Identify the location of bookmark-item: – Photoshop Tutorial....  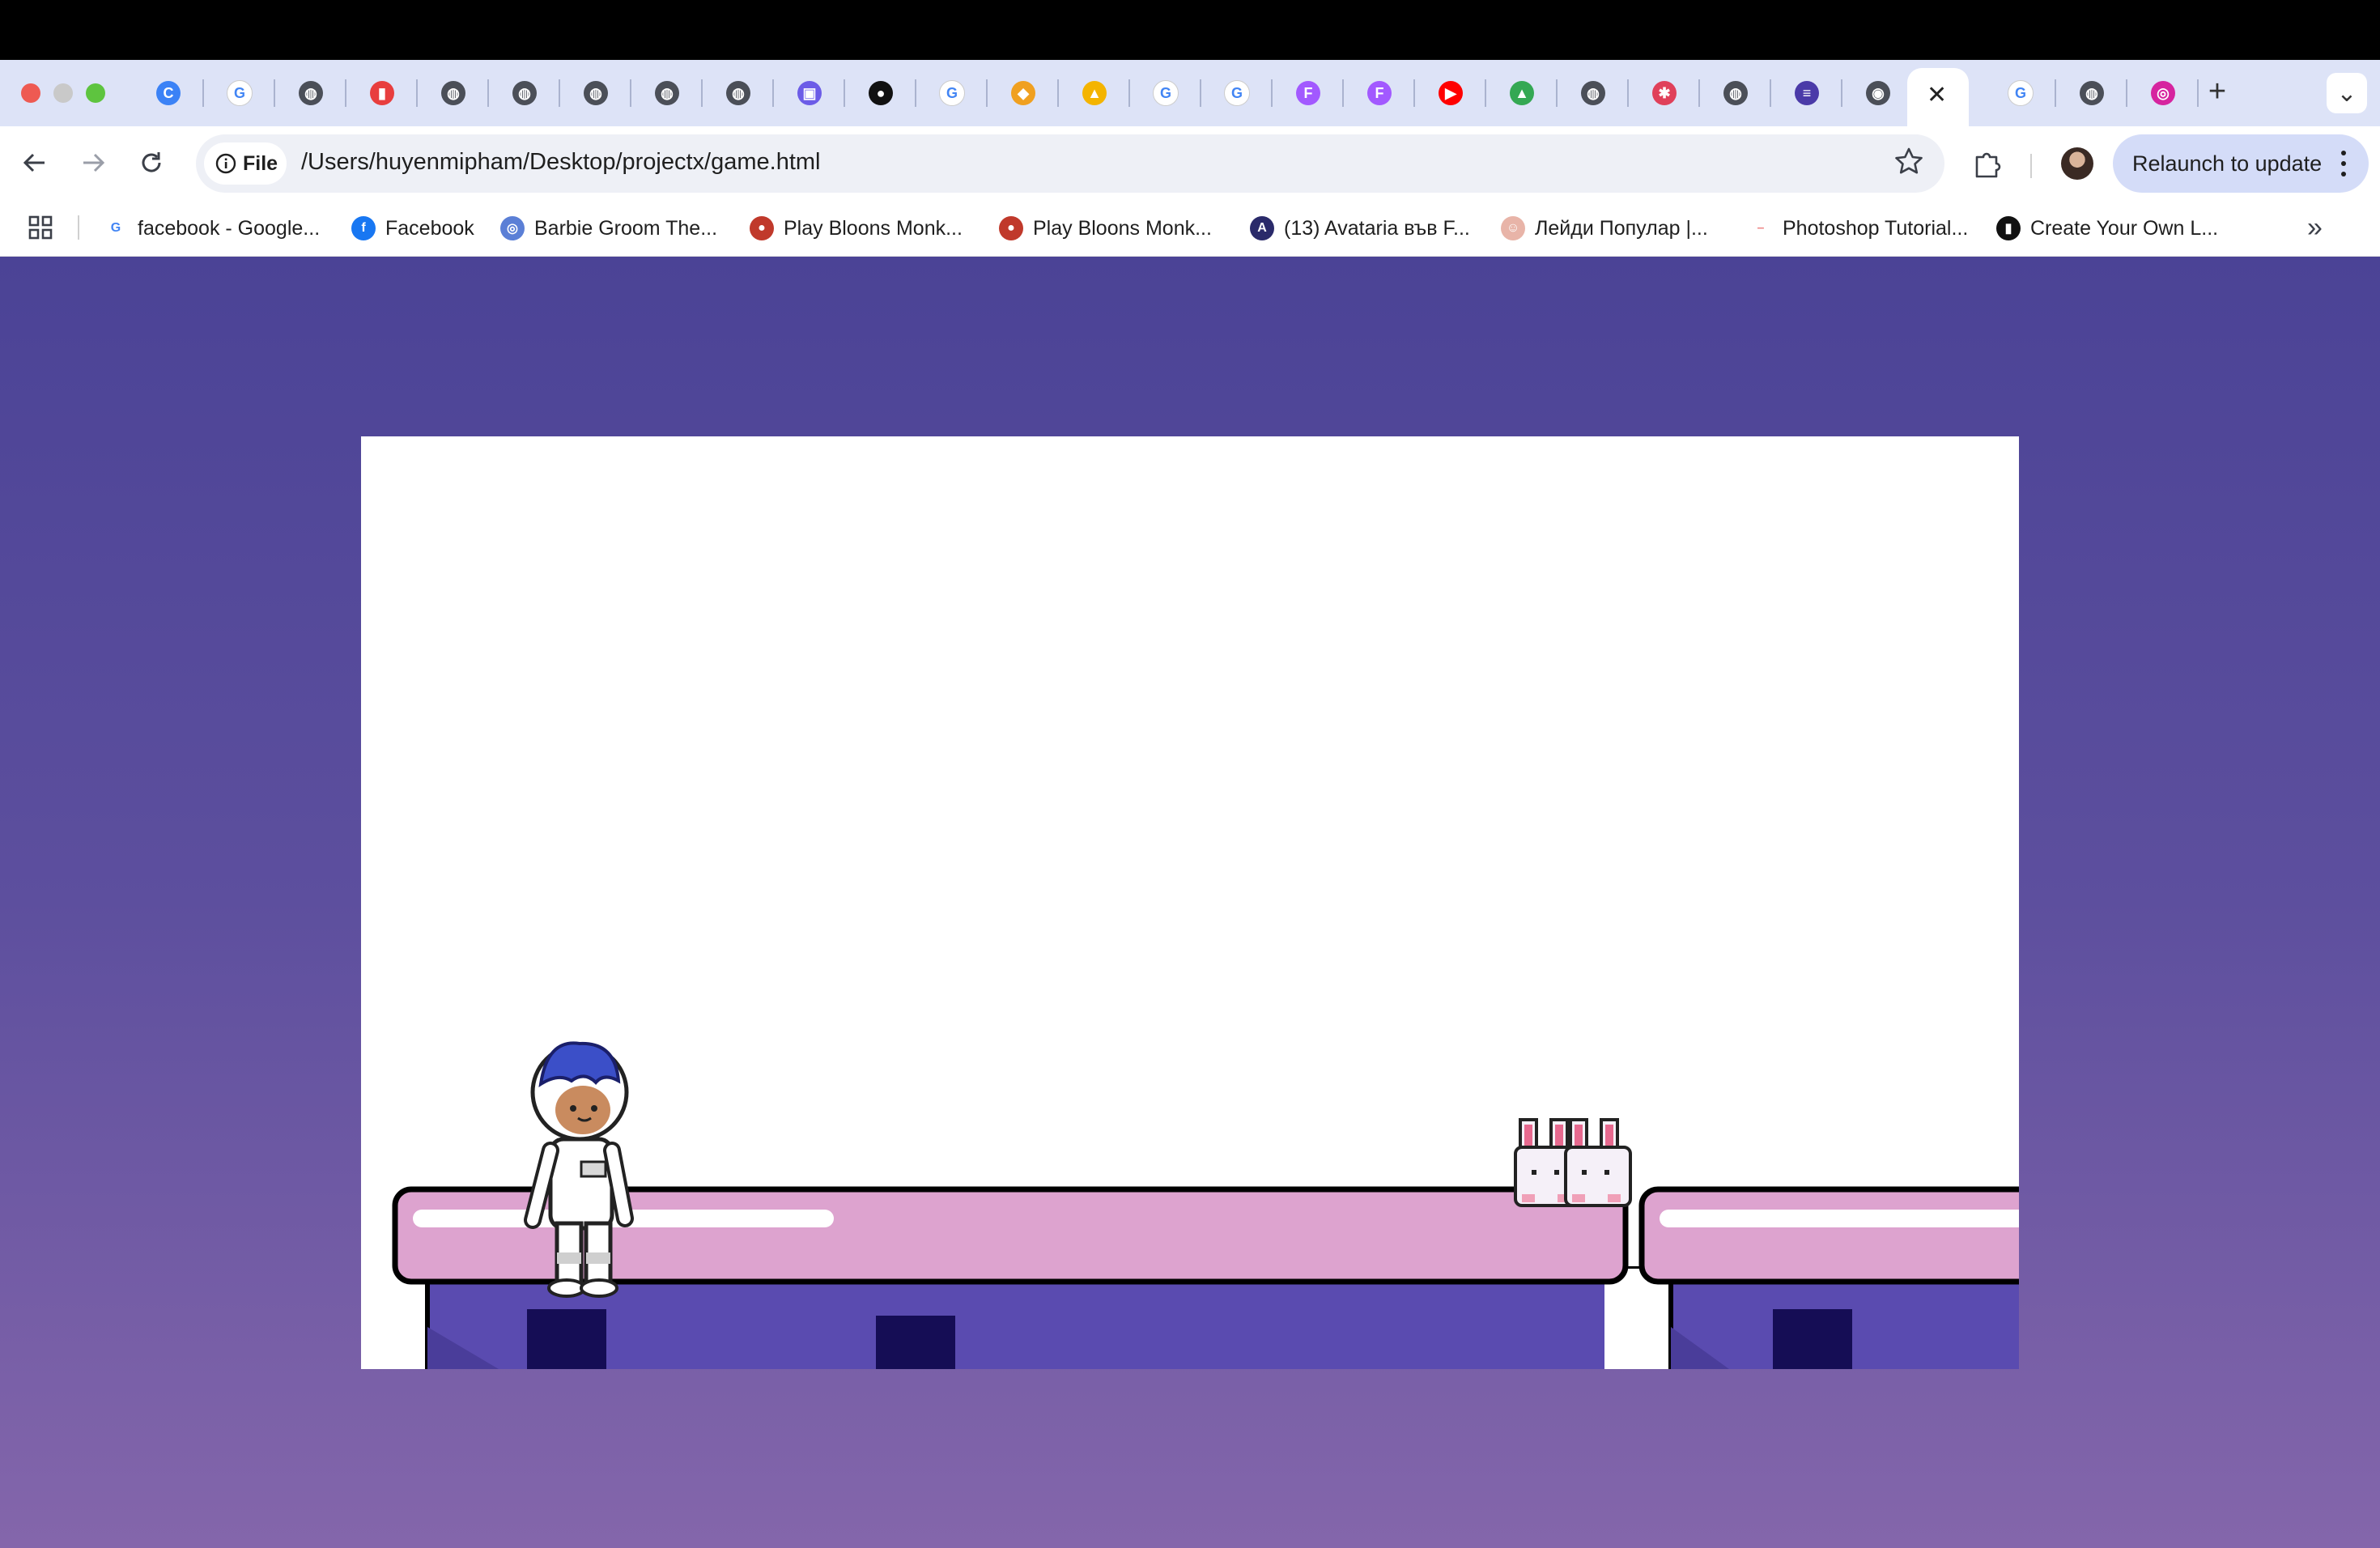
(1859, 228).